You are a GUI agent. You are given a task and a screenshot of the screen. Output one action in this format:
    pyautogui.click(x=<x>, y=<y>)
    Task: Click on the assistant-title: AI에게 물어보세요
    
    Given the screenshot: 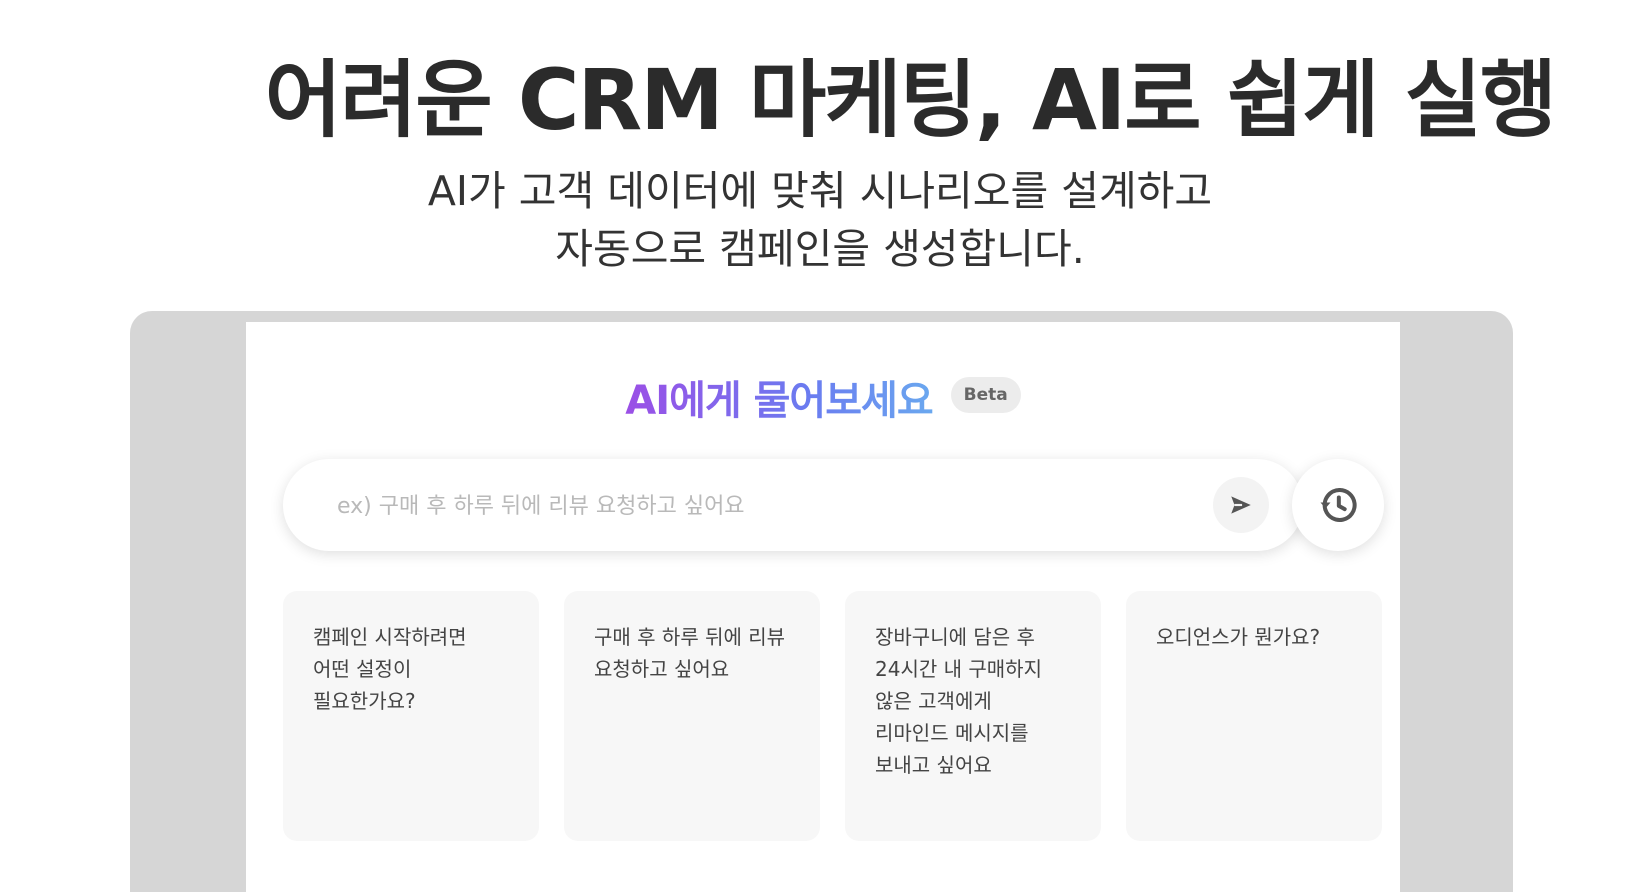 What is the action you would take?
    pyautogui.click(x=779, y=401)
    